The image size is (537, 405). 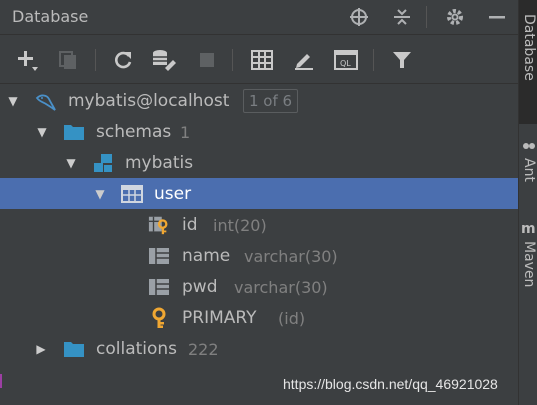 What do you see at coordinates (41, 348) in the screenshot?
I see `collapsed-arrow-icon: ▶` at bounding box center [41, 348].